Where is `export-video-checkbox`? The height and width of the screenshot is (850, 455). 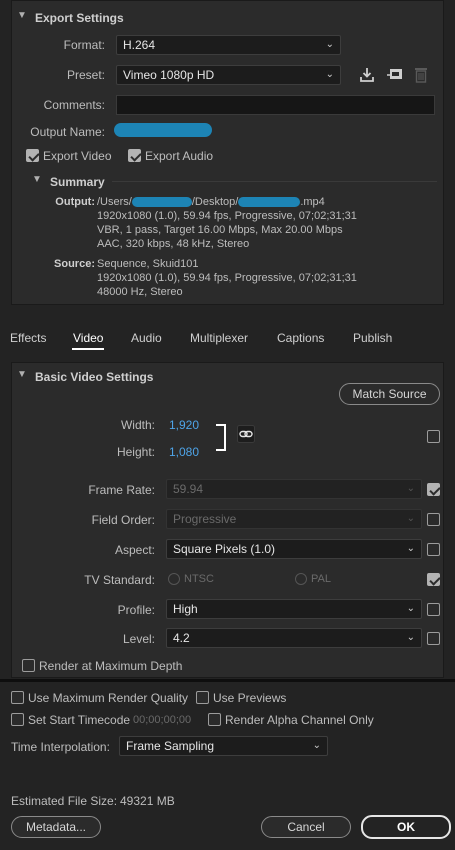
export-video-checkbox is located at coordinates (32, 155).